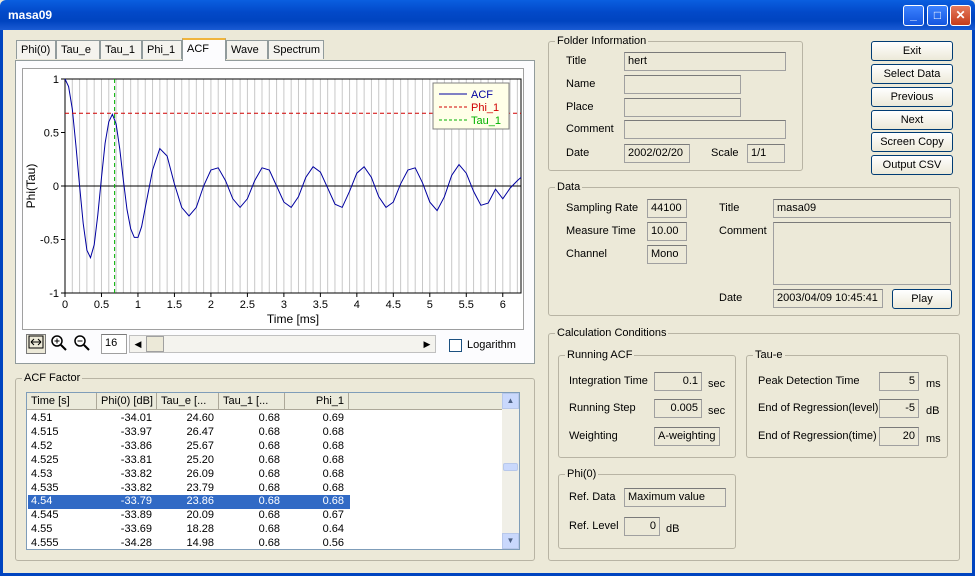 The image size is (975, 576). What do you see at coordinates (189, 419) in the screenshot?
I see `table-row: 4.51 -34.01 24.60 0.68 0.69` at bounding box center [189, 419].